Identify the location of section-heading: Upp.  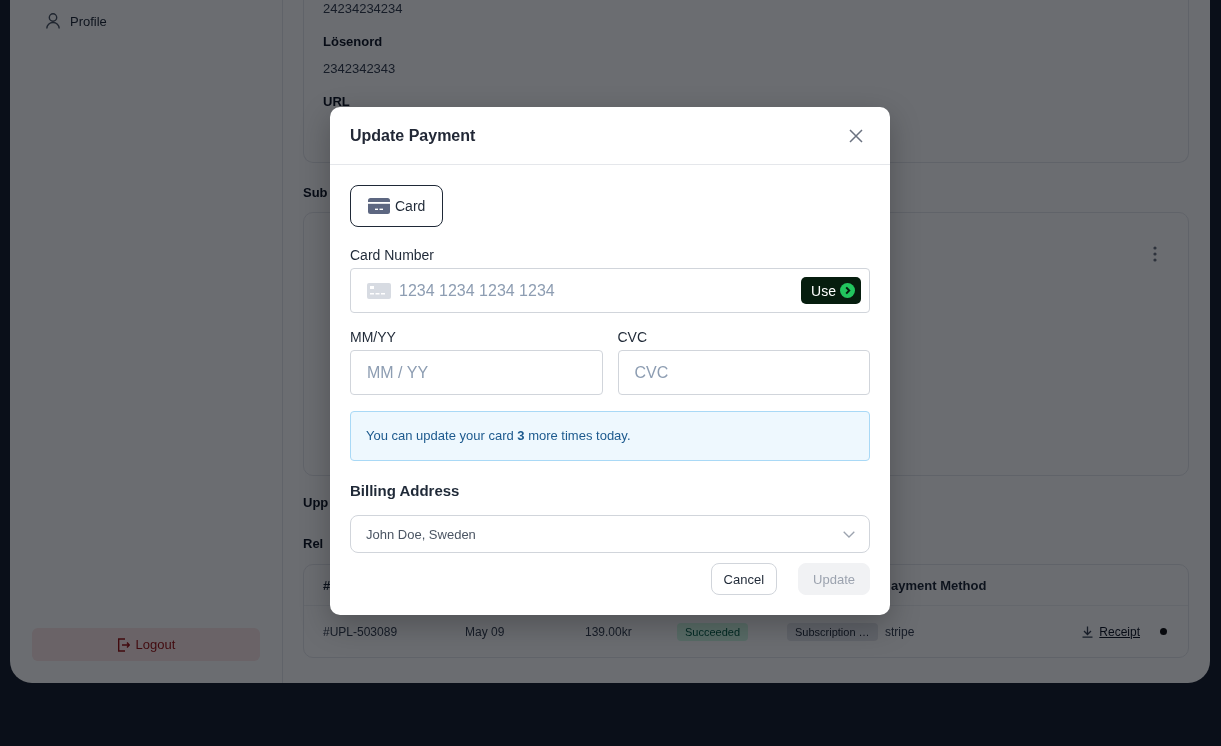
(316, 503).